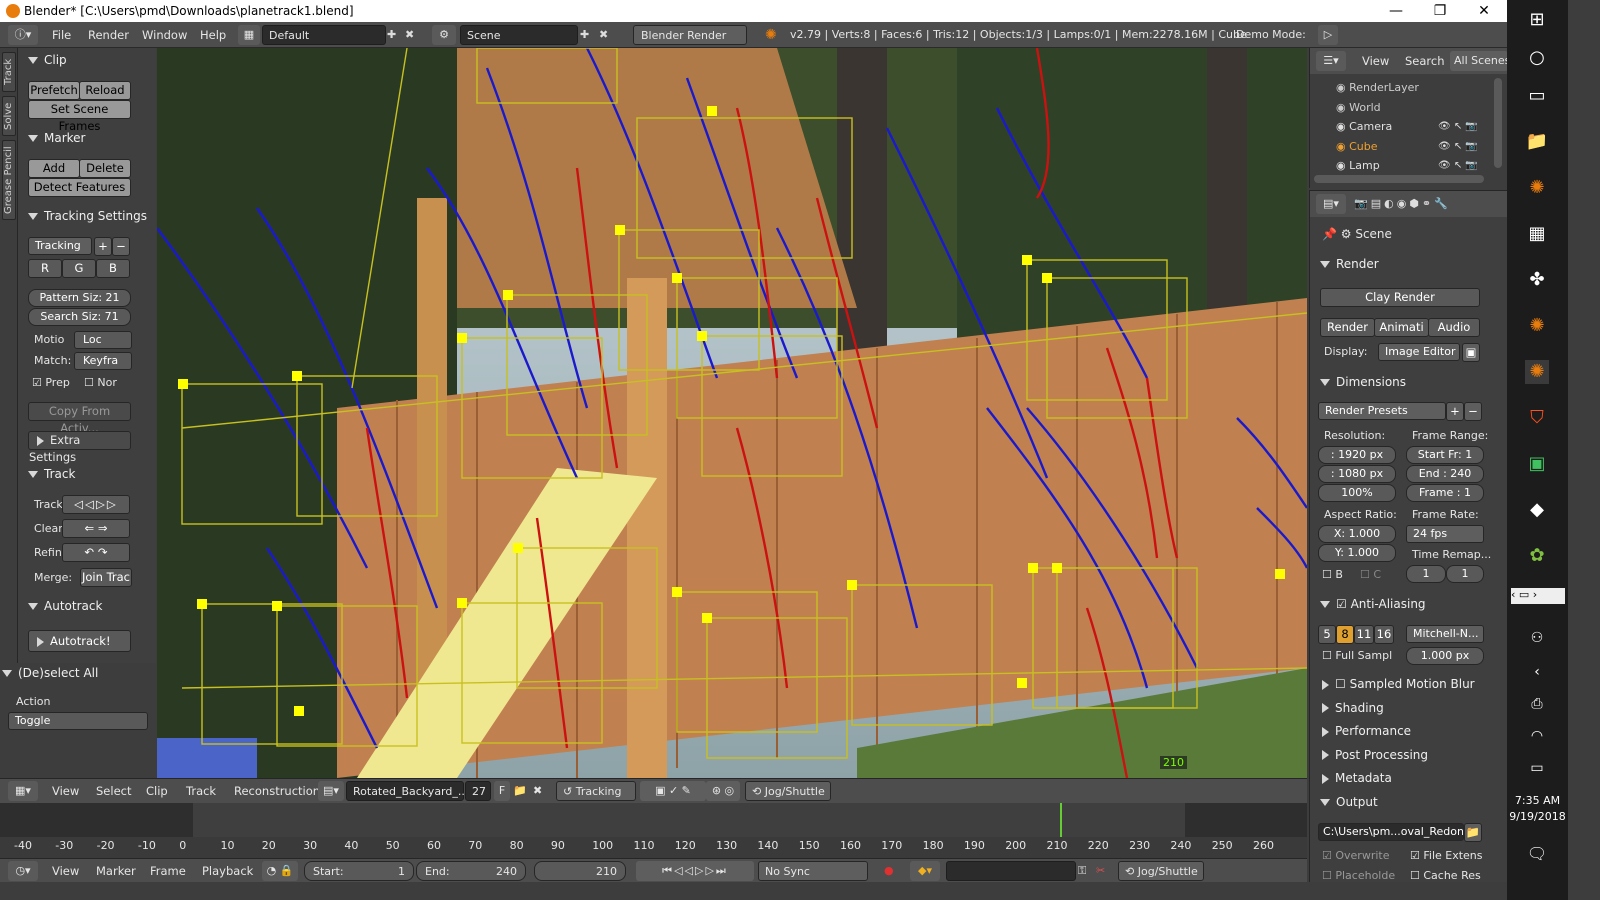 This screenshot has width=1600, height=900. Describe the element at coordinates (68, 673) in the screenshot. I see `operator-title: (De)select All` at that location.